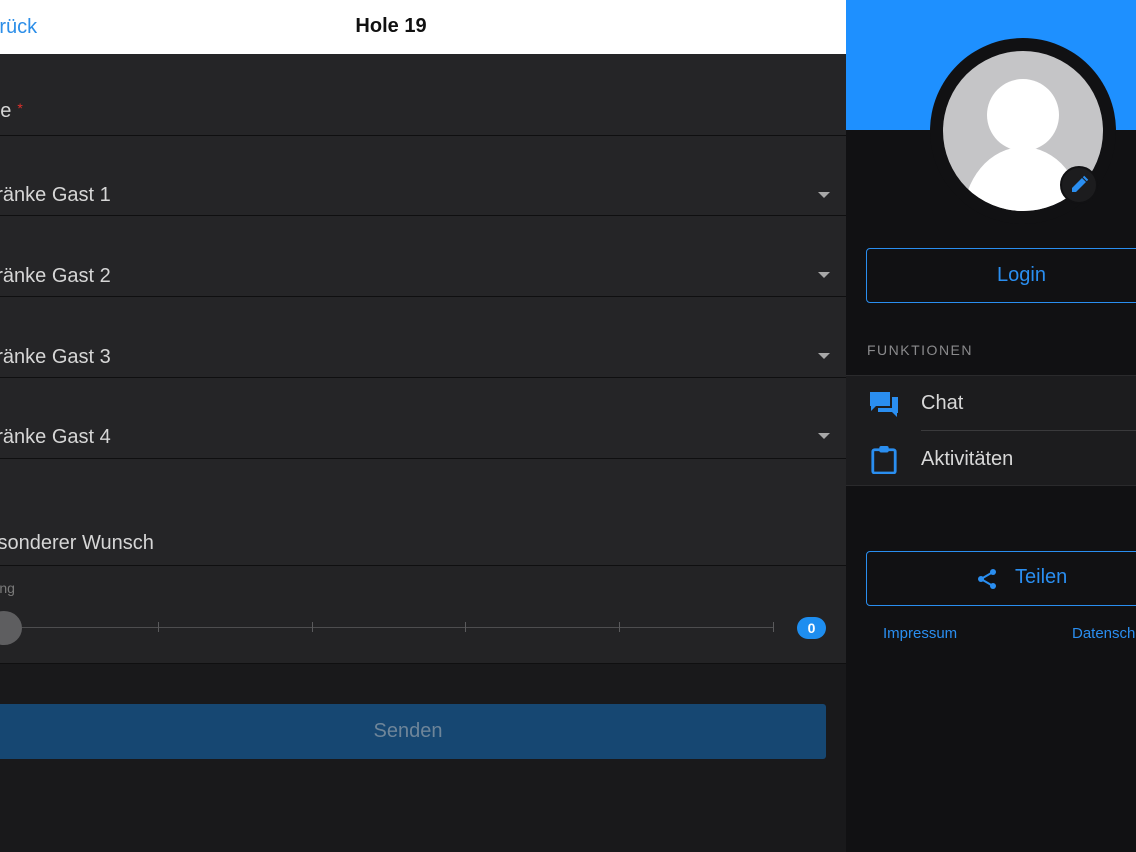  I want to click on clipboard-icon, so click(884, 460).